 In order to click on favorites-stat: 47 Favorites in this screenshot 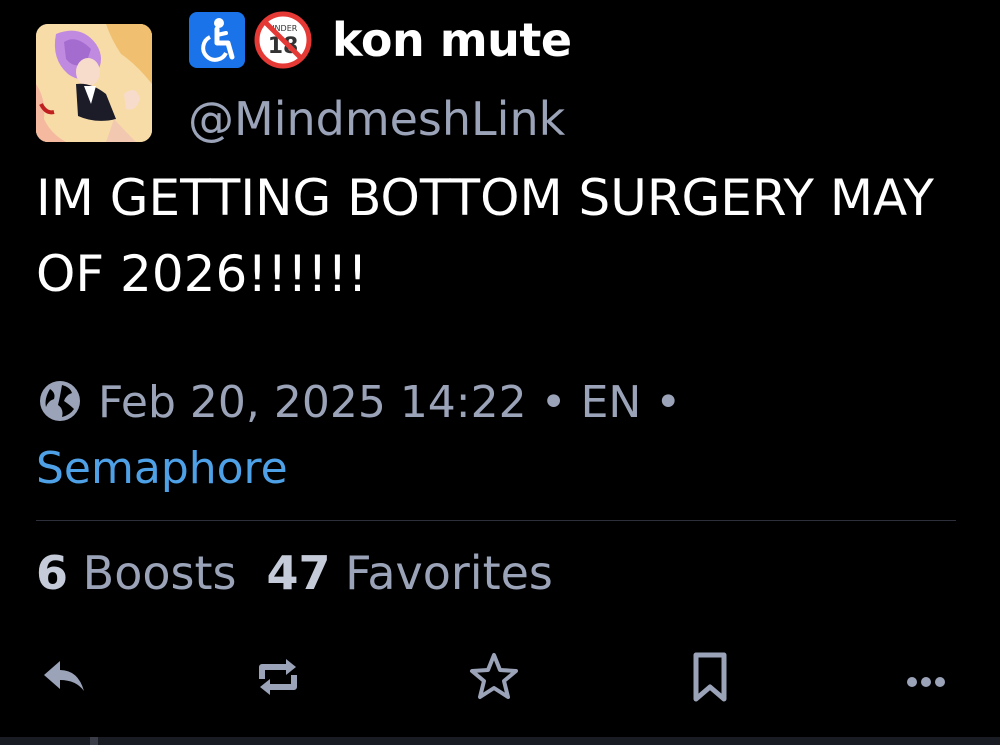, I will do `click(409, 573)`.